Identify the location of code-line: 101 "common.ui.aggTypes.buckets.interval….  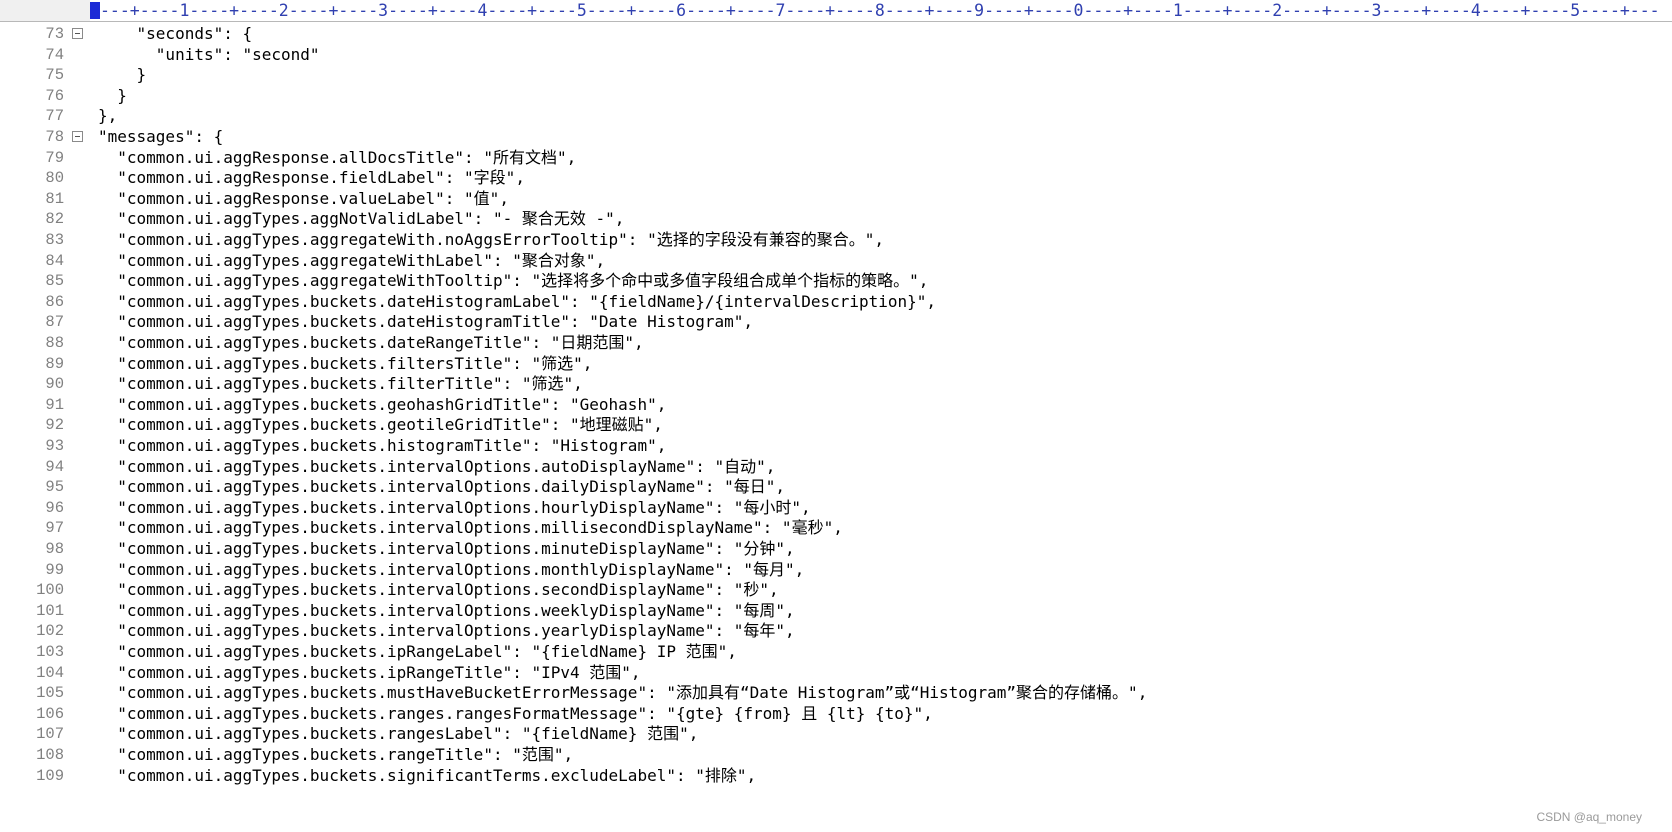
(836, 611).